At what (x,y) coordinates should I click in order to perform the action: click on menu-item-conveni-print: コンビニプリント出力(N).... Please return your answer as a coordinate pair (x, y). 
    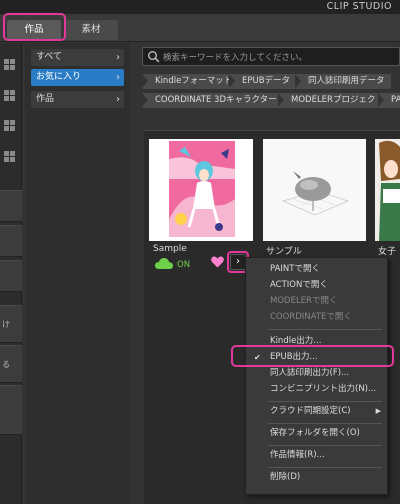
    Looking at the image, I should click on (316, 389).